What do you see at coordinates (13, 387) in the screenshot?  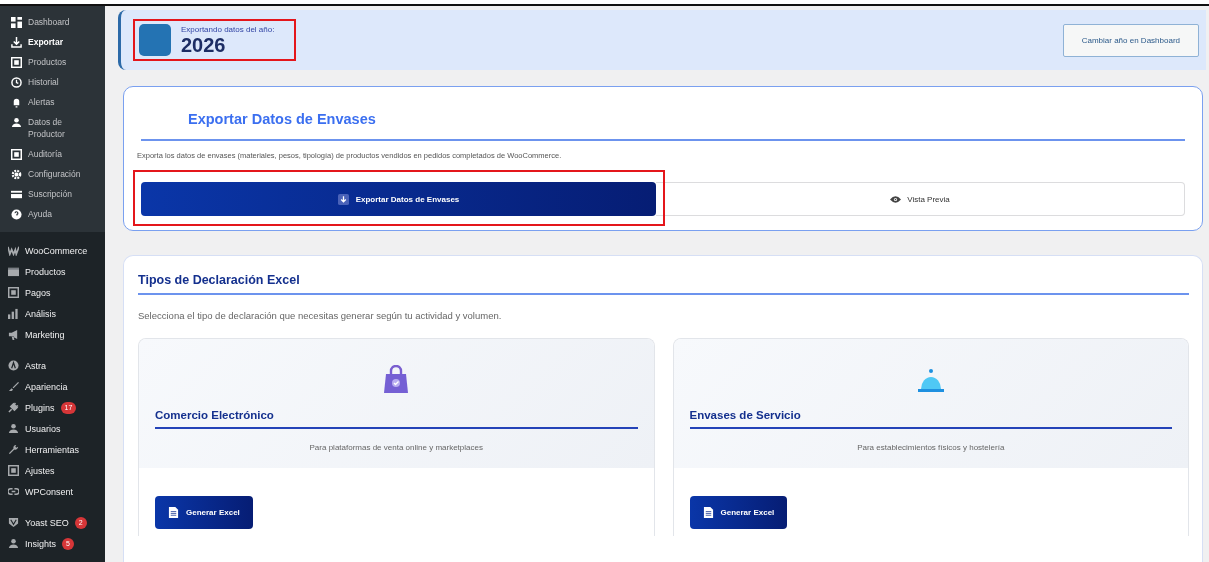 I see `brush-icon` at bounding box center [13, 387].